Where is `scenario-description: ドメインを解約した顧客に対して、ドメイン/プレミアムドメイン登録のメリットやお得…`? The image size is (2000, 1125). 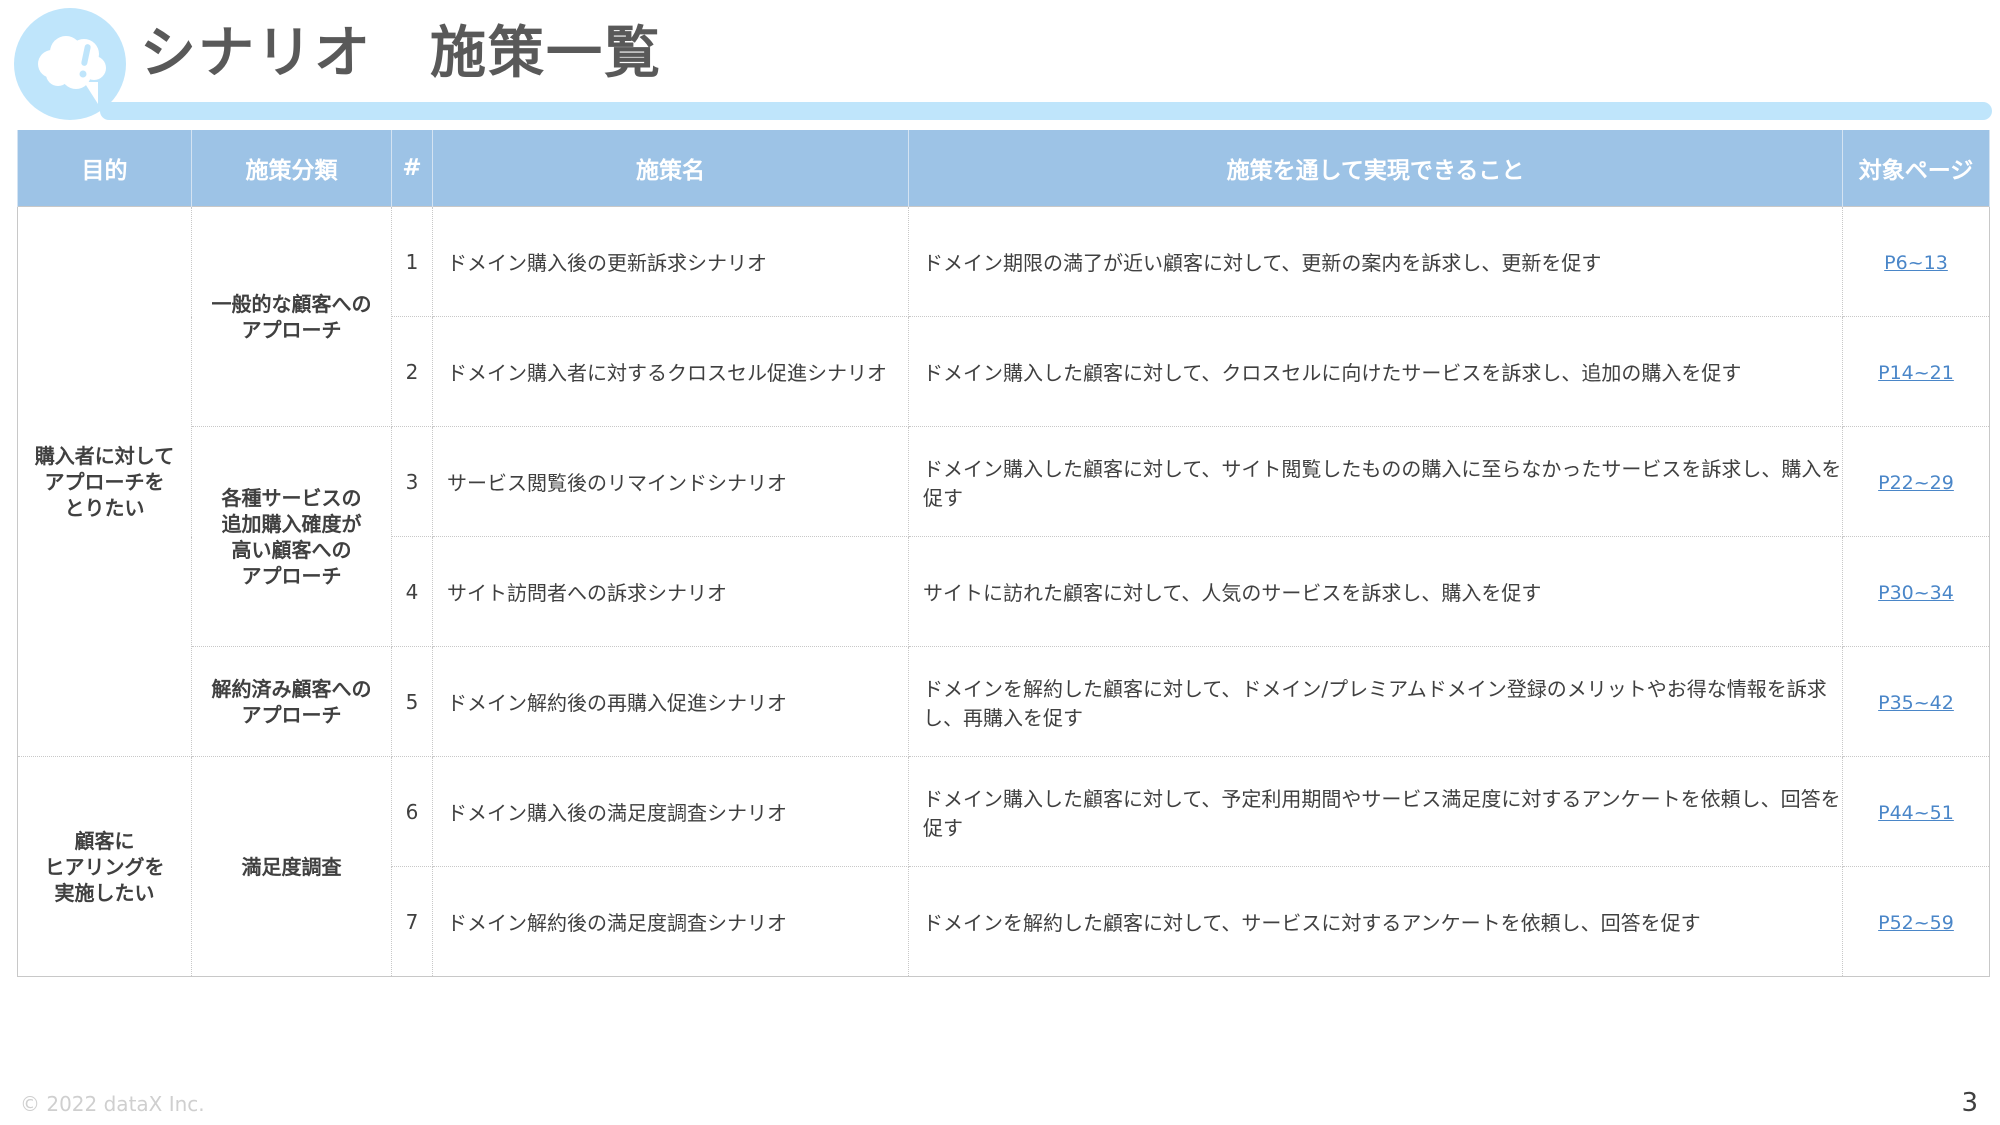
scenario-description: ドメインを解約した顧客に対して、ドメイン/プレミアムドメイン登録のメリットやお得… is located at coordinates (1375, 701).